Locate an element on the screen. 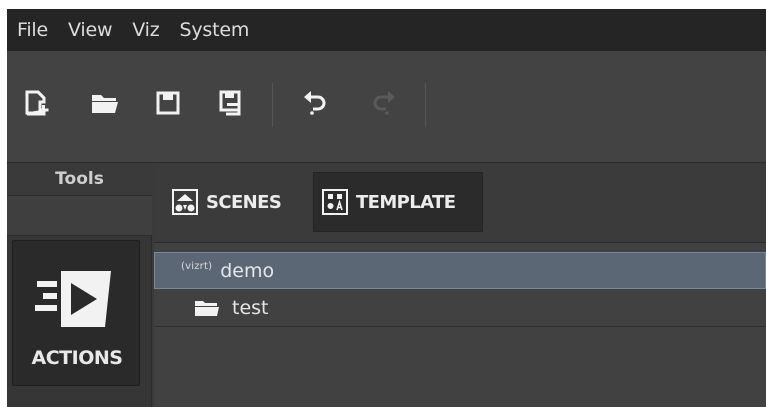  open-folder-icon is located at coordinates (105, 104).